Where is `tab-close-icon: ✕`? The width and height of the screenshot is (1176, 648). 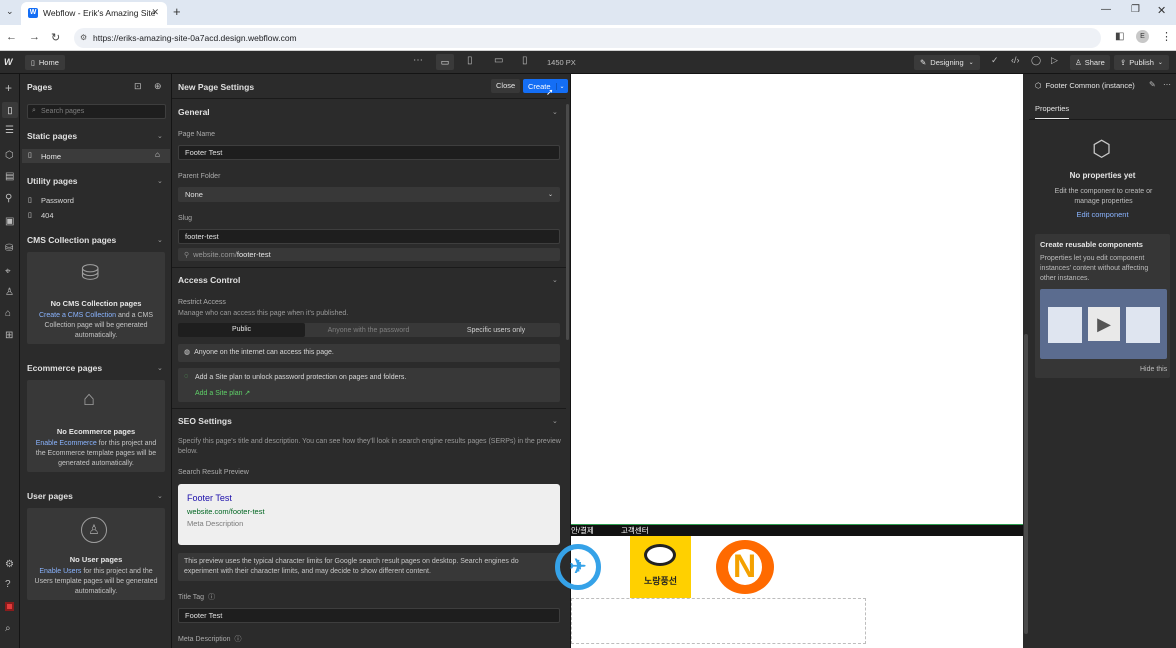 tab-close-icon: ✕ is located at coordinates (155, 12).